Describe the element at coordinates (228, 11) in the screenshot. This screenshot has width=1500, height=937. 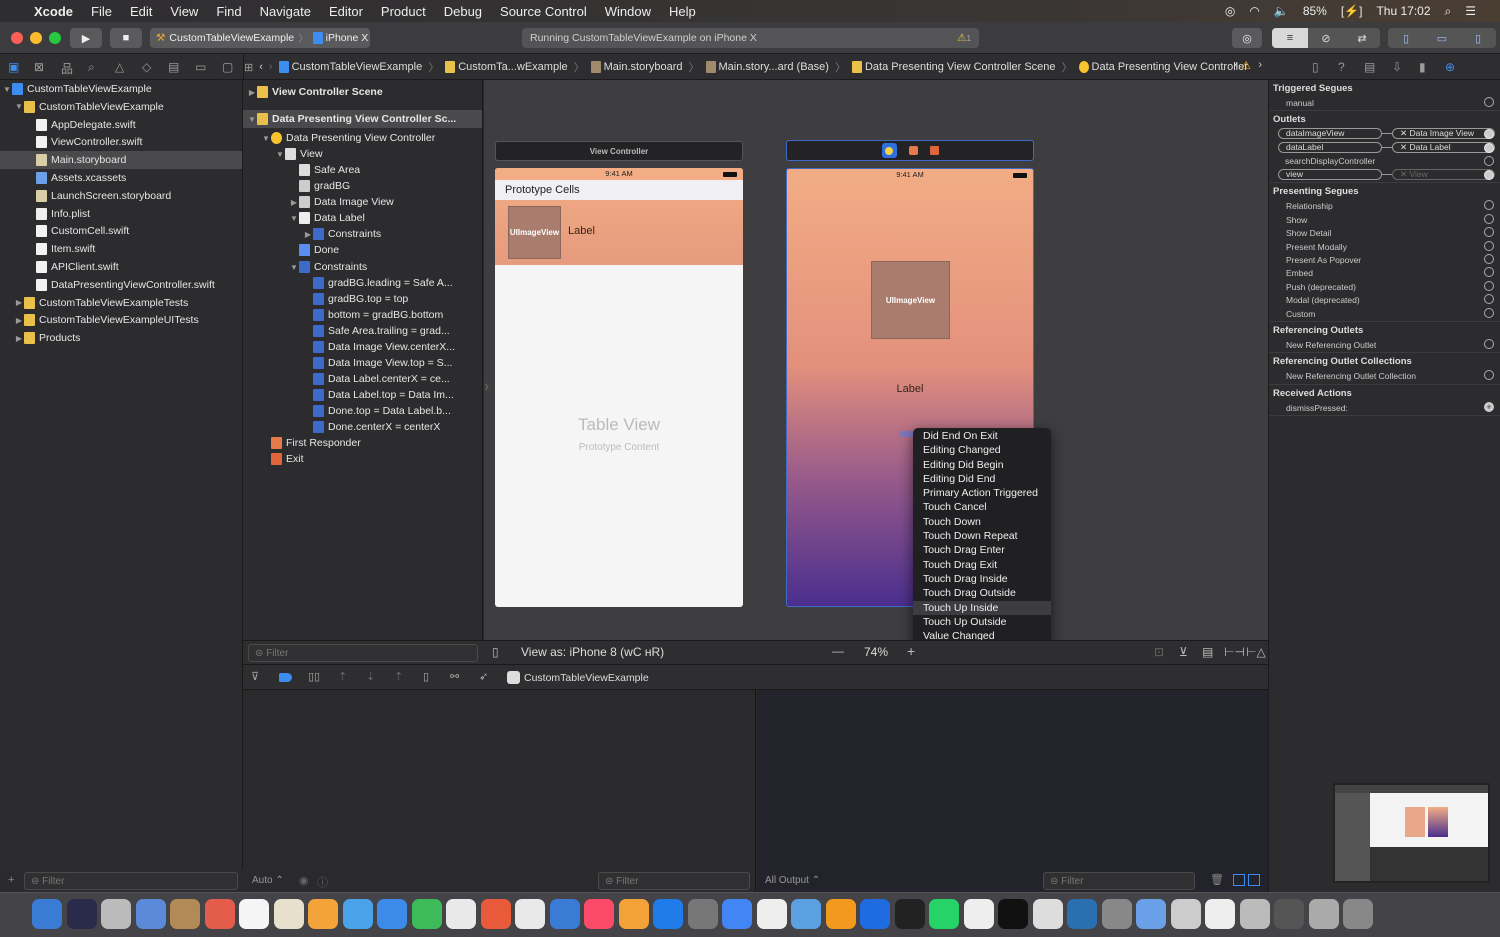
I see `menu-find: Find` at that location.